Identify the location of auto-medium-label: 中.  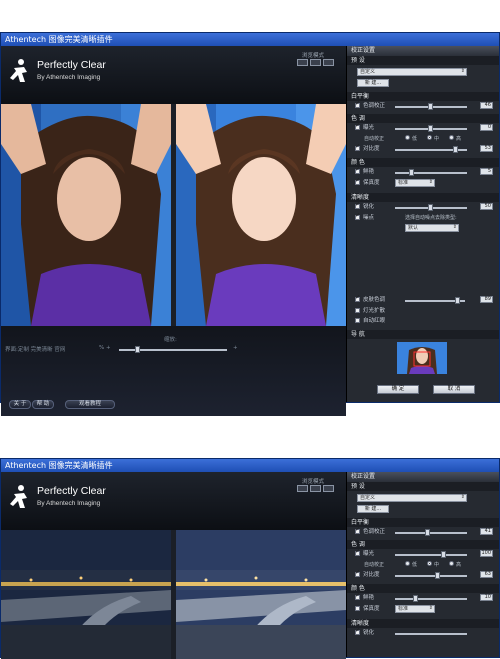
(437, 565).